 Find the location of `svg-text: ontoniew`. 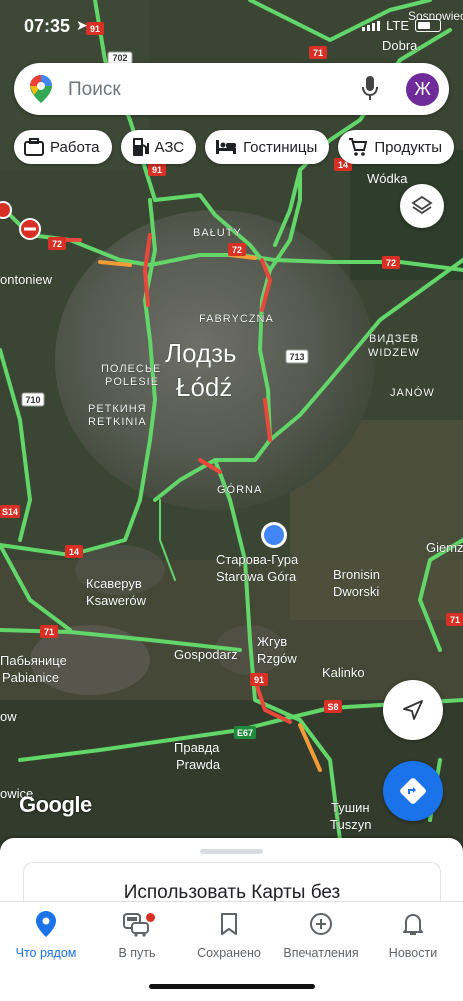

svg-text: ontoniew is located at coordinates (26, 279).